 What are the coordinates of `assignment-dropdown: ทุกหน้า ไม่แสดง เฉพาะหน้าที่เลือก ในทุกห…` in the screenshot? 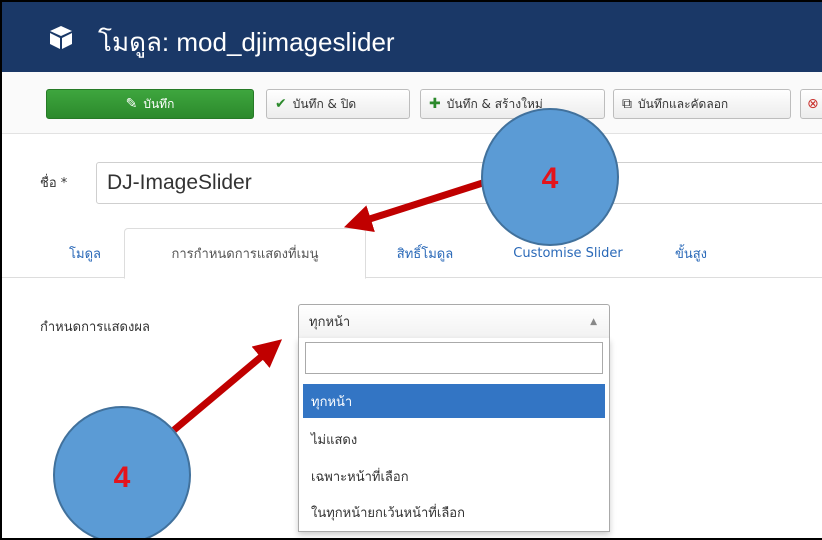 It's located at (454, 435).